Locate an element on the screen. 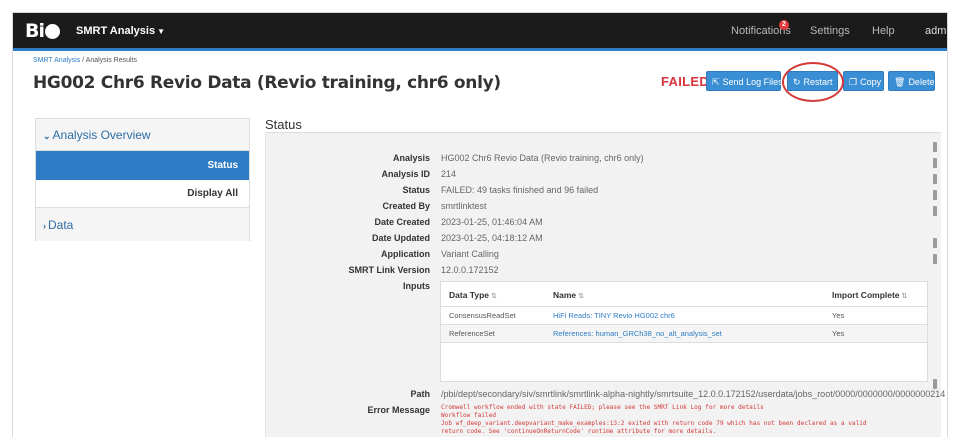  column-header-data-type: Data Type ⇅ is located at coordinates (473, 295).